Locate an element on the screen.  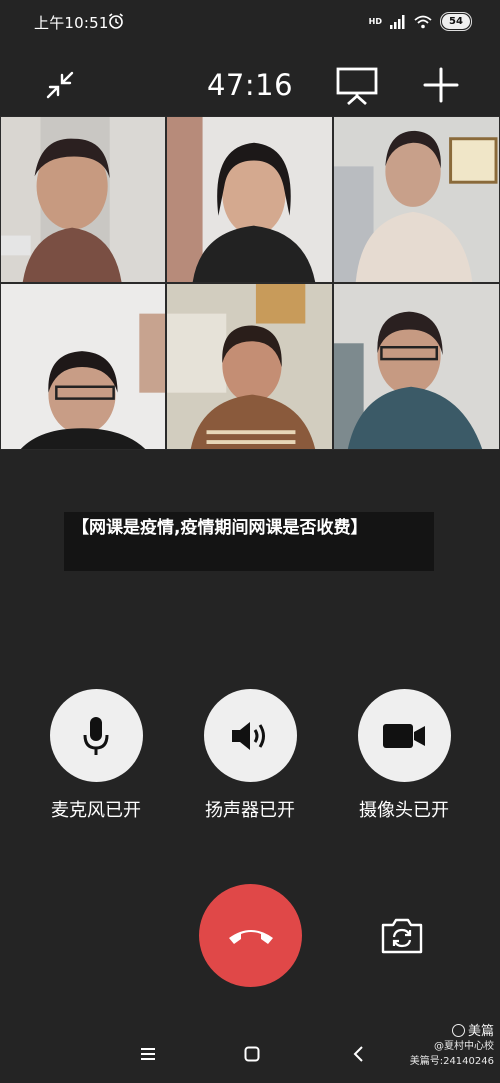
camera-control: 摄像头已开 is located at coordinates (404, 755).